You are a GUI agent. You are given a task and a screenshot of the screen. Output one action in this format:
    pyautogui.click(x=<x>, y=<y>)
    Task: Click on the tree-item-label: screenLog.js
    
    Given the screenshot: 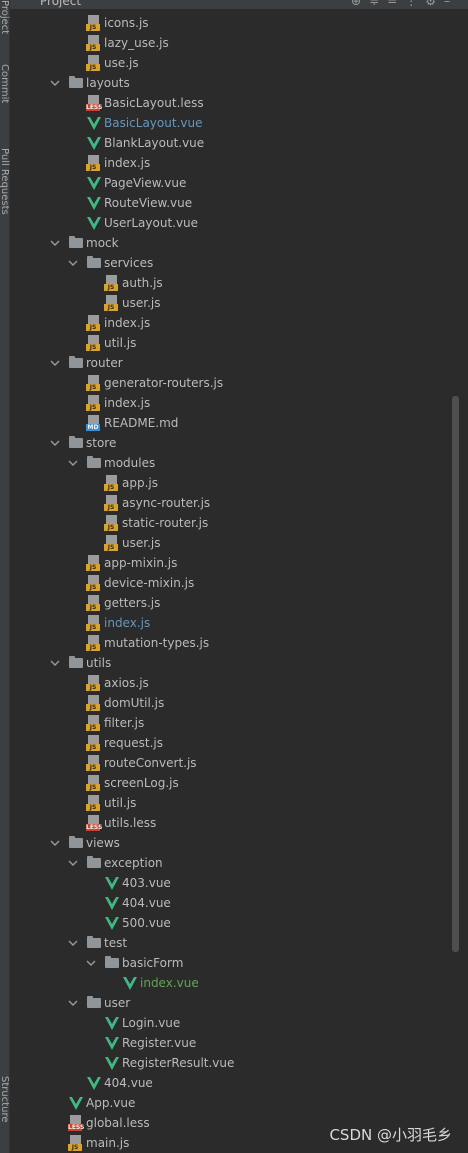 What is the action you would take?
    pyautogui.click(x=141, y=783)
    